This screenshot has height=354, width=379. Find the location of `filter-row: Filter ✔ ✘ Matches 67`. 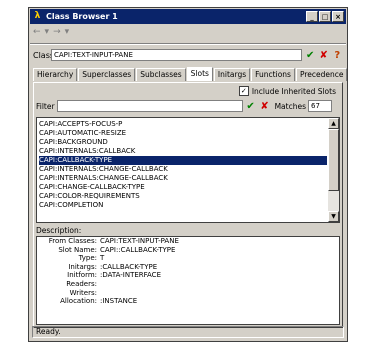

filter-row: Filter ✔ ✘ Matches 67 is located at coordinates (187, 106).